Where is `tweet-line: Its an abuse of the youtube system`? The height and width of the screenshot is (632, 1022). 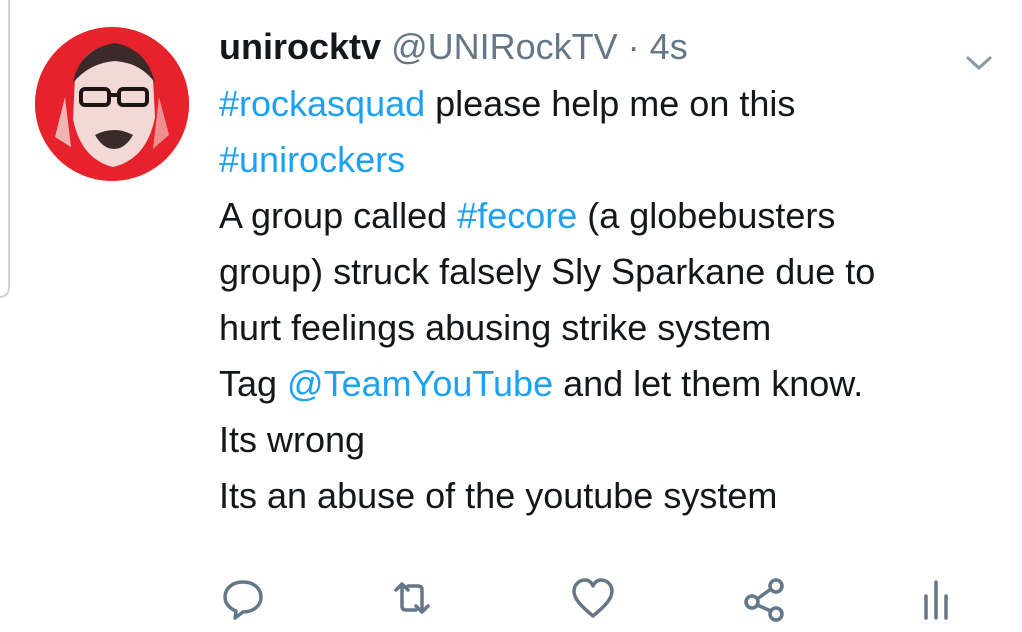 tweet-line: Its an abuse of the youtube system is located at coordinates (614, 496).